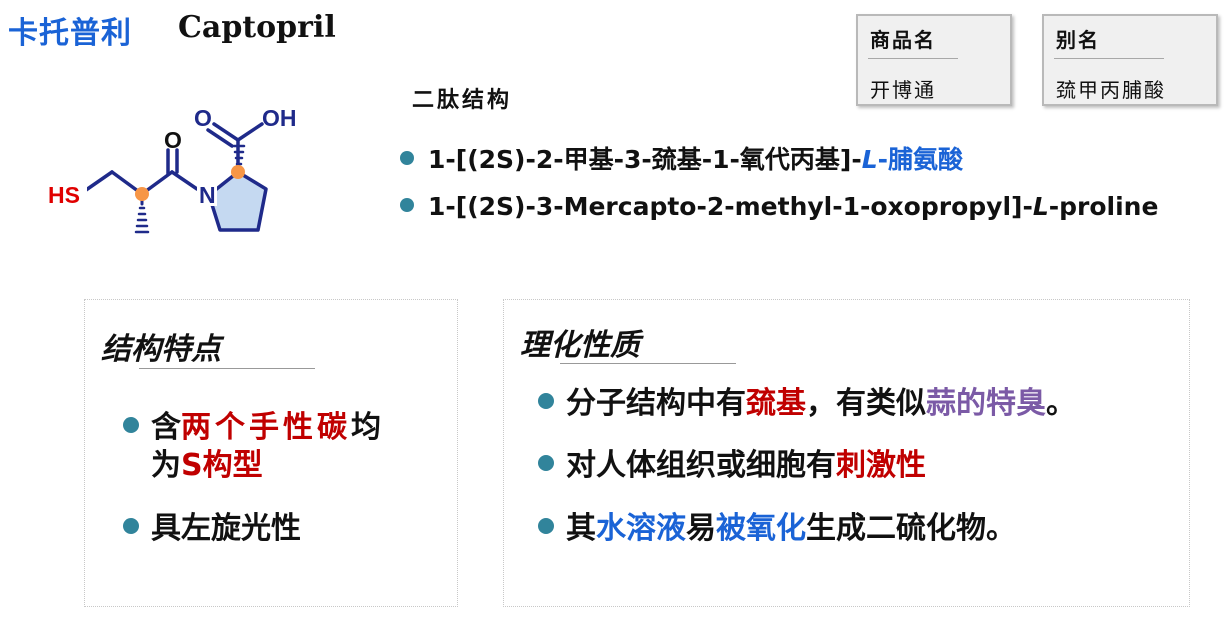 This screenshot has height=620, width=1227. I want to click on text: ，有类似, so click(866, 403).